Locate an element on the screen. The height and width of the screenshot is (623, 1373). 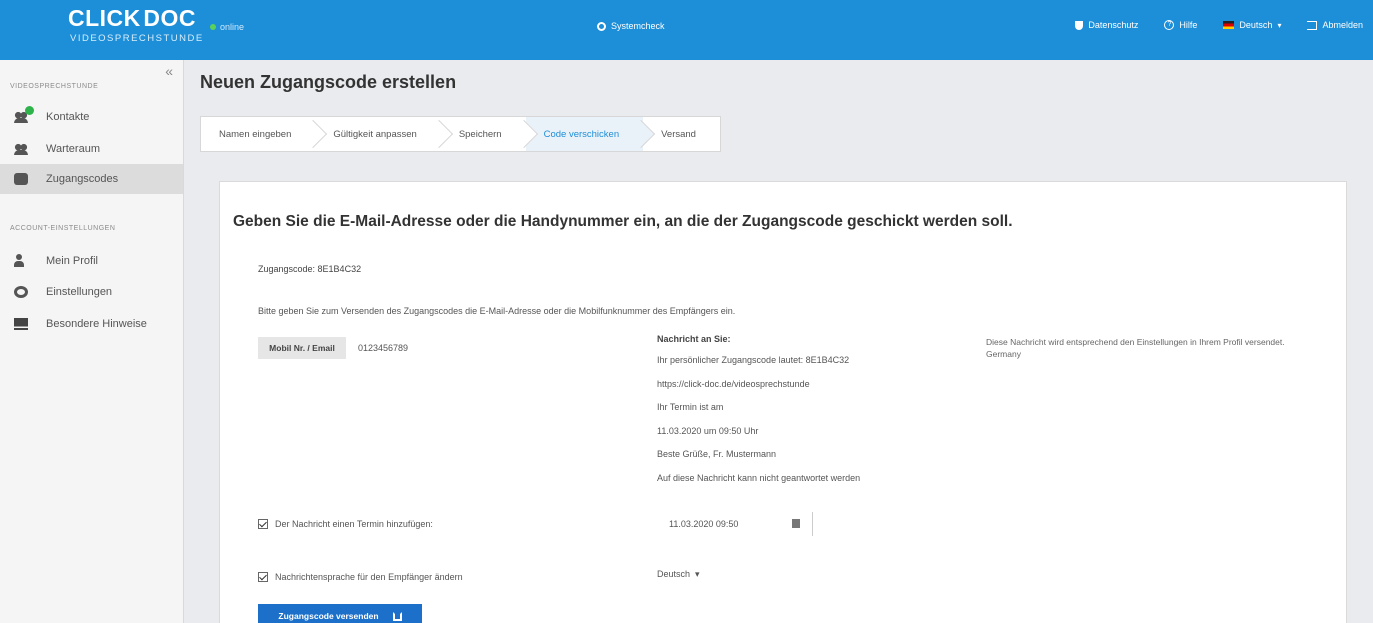
sidebar-item-label: Besondere Hinweise is located at coordinates (96, 324).